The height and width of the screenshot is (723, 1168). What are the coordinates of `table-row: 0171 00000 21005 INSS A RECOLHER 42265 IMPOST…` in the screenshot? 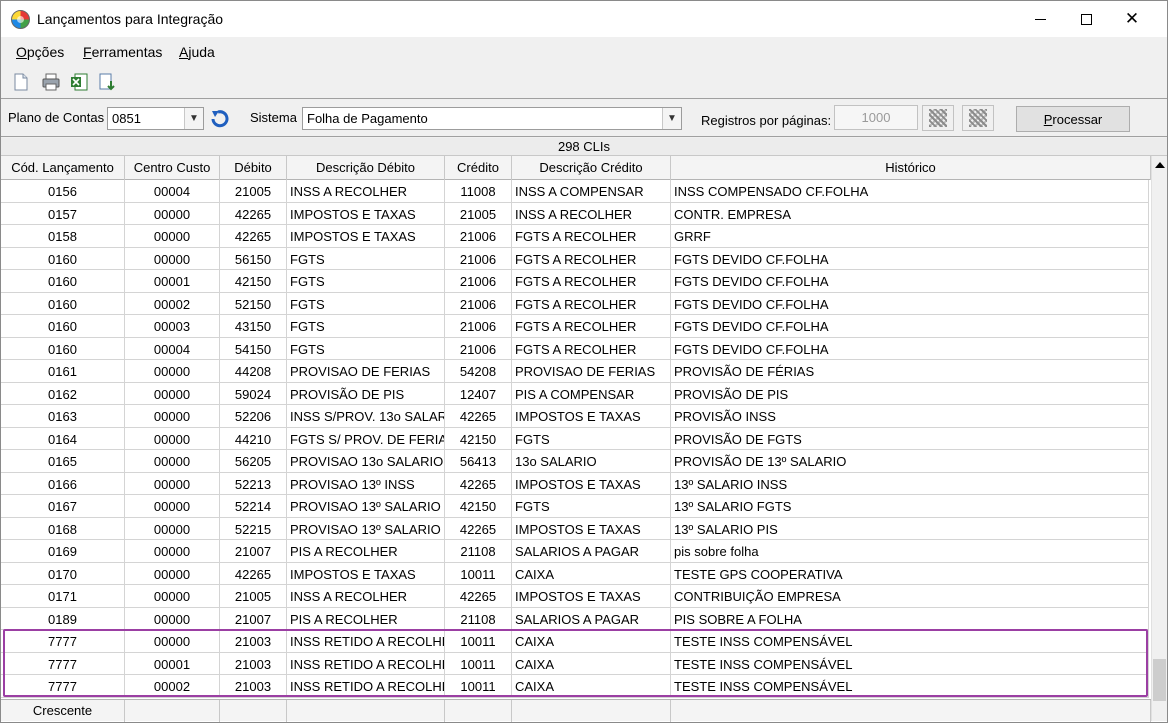 It's located at (575, 596).